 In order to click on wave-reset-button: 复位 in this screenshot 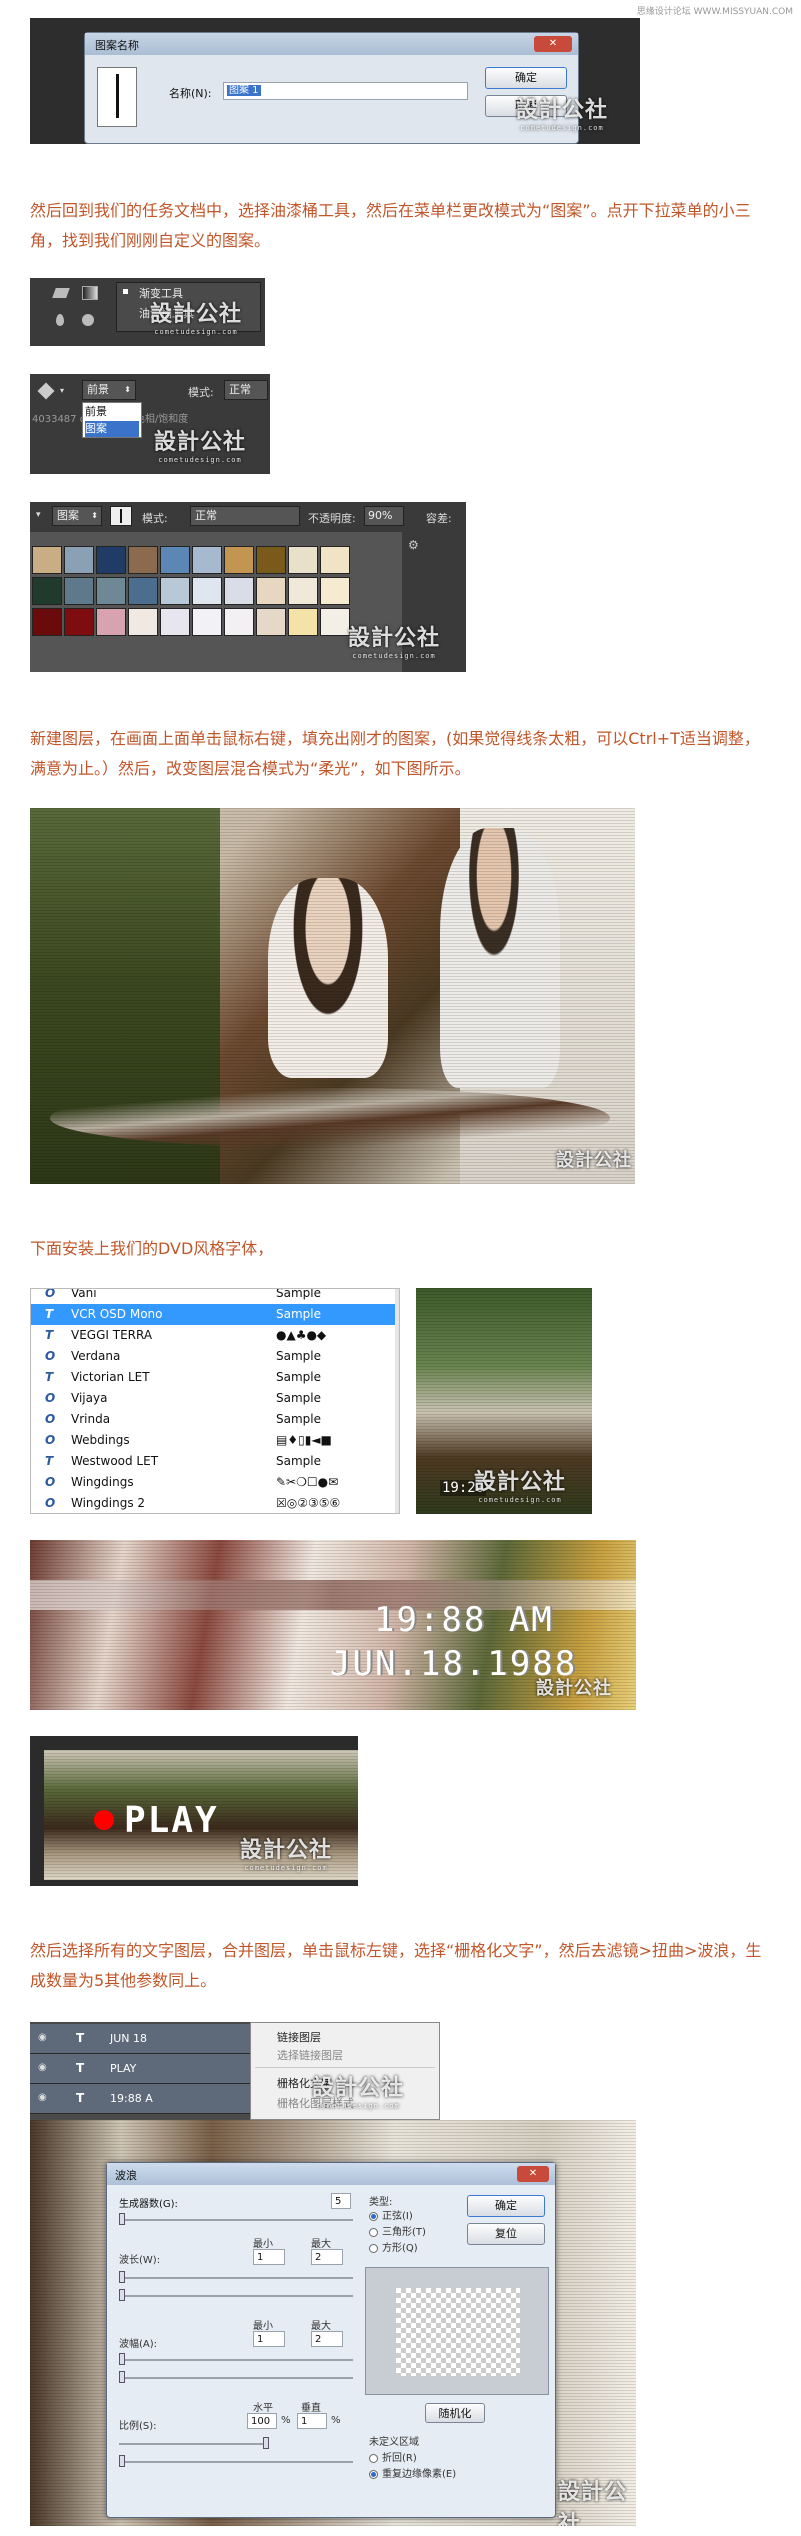, I will do `click(506, 2234)`.